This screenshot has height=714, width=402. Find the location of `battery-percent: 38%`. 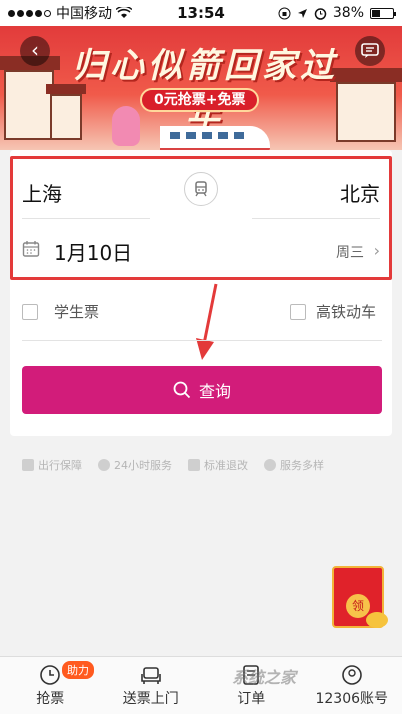

battery-percent: 38% is located at coordinates (348, 13).